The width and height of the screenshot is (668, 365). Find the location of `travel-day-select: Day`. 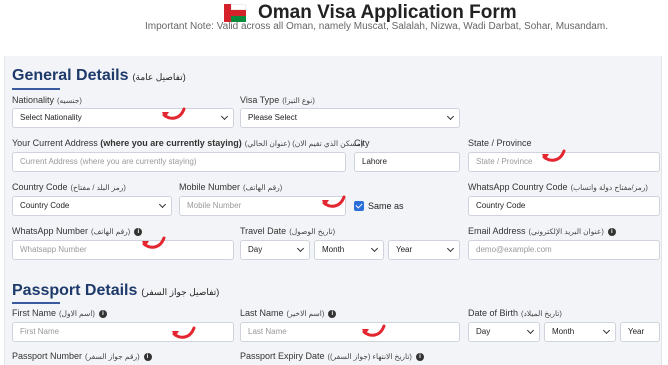

travel-day-select: Day is located at coordinates (275, 250).